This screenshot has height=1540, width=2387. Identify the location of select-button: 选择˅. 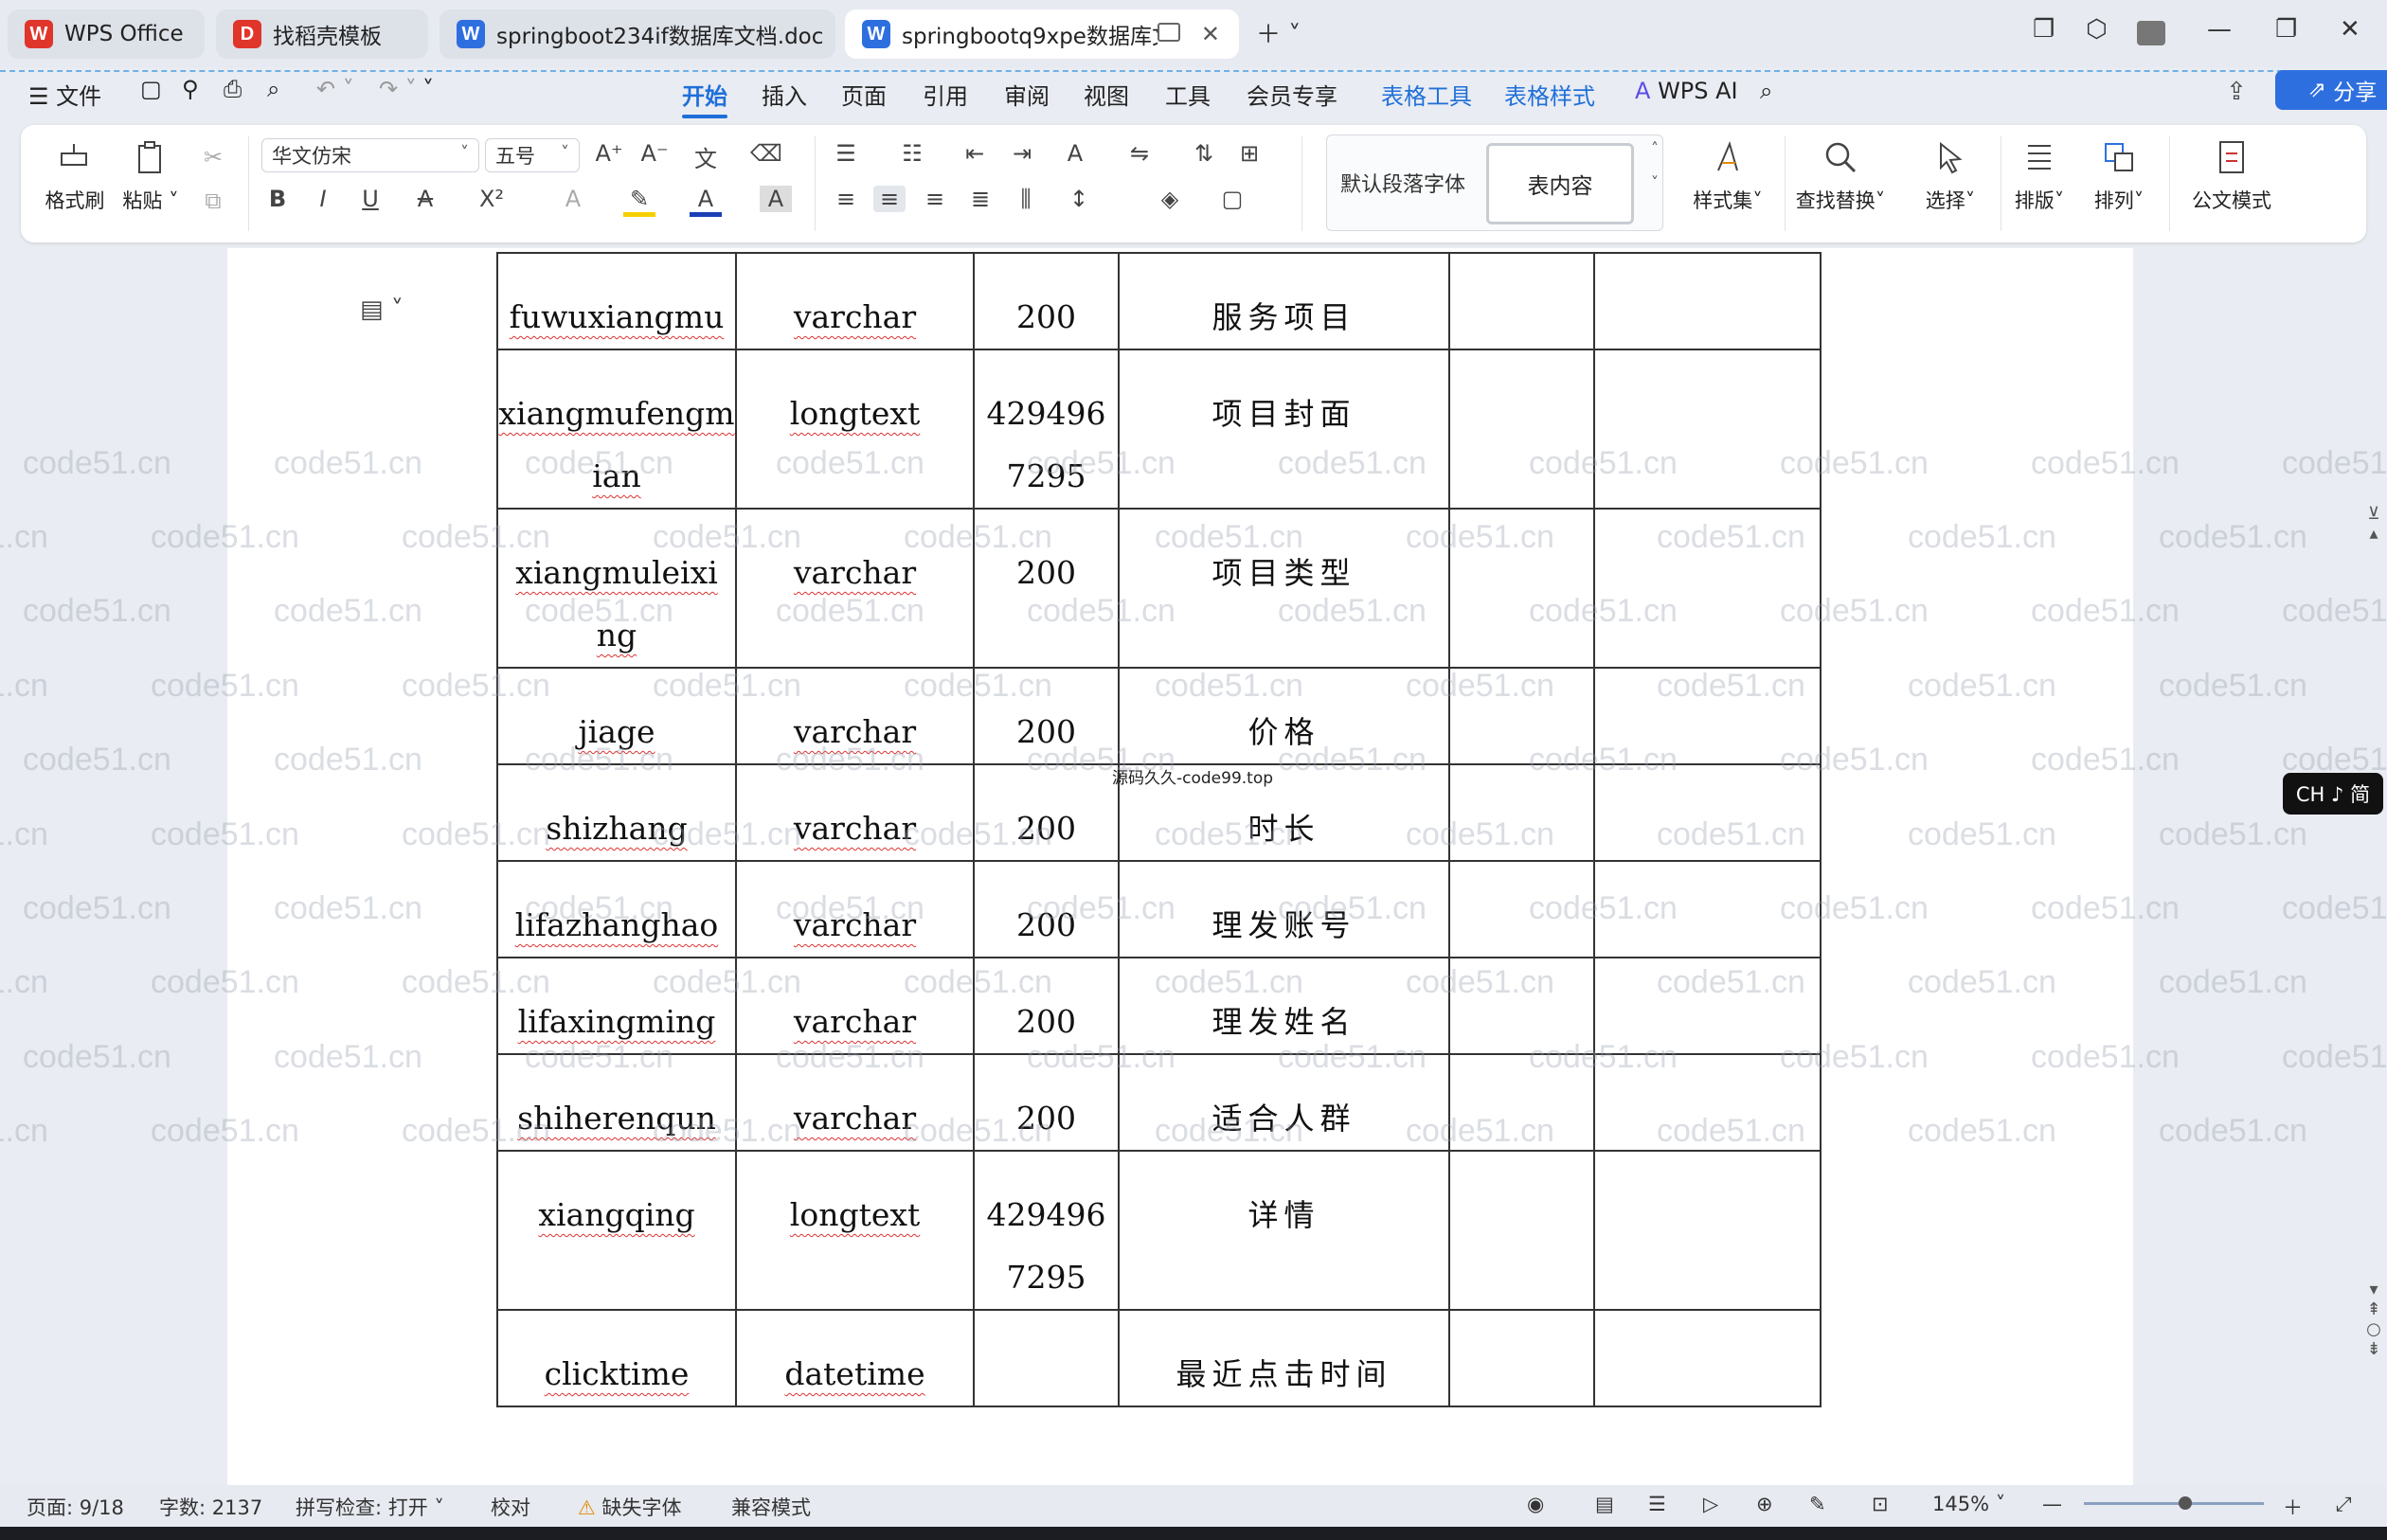
(1950, 176).